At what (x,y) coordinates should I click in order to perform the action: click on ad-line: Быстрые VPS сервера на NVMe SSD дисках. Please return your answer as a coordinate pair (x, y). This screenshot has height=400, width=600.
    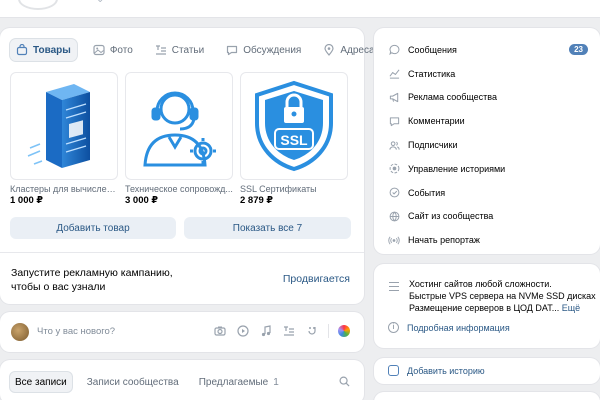
    Looking at the image, I should click on (502, 296).